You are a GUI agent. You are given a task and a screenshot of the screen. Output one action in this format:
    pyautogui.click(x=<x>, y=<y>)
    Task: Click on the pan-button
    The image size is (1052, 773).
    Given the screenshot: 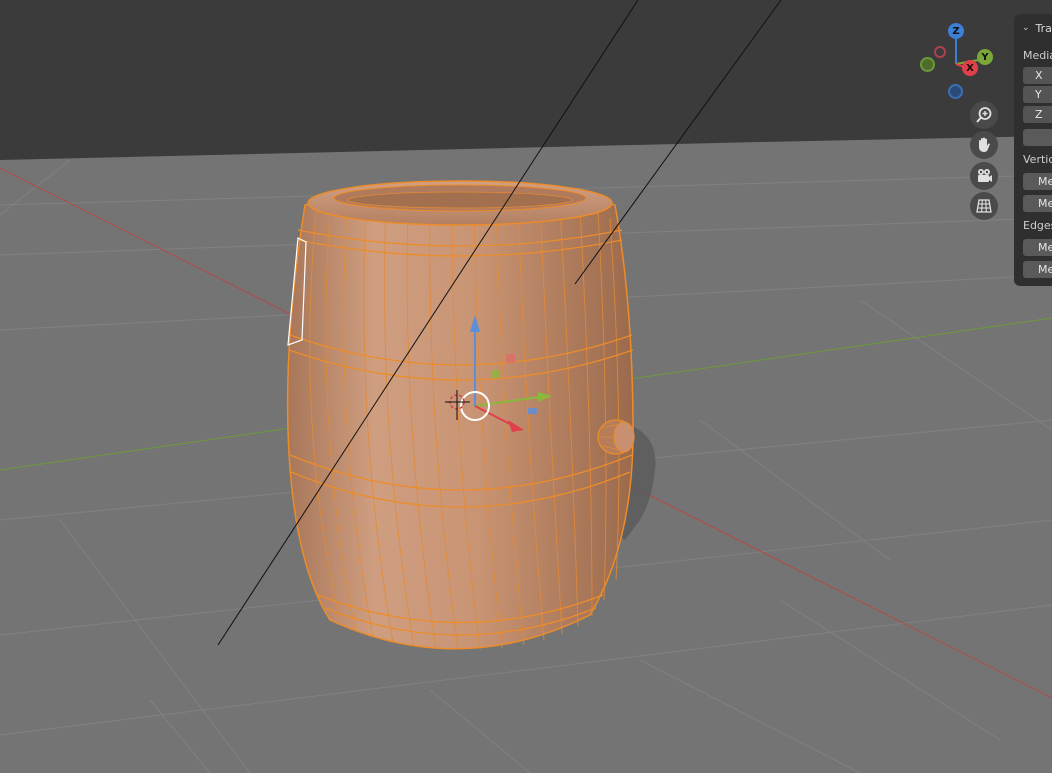 What is the action you would take?
    pyautogui.click(x=984, y=145)
    